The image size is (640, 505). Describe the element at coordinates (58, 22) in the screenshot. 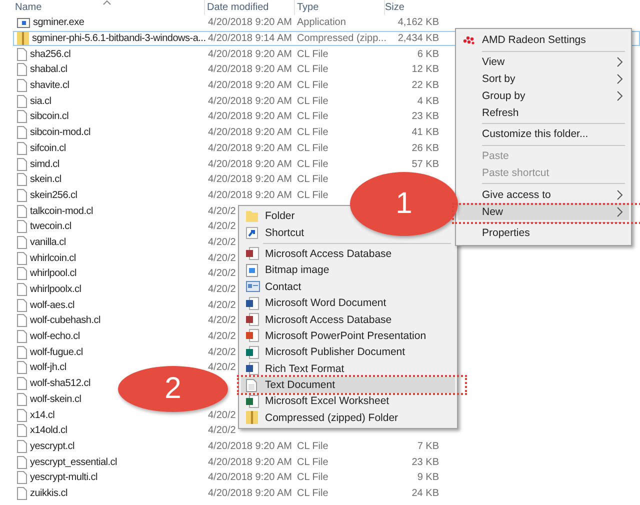

I see `file-name: sgminer.exe` at that location.